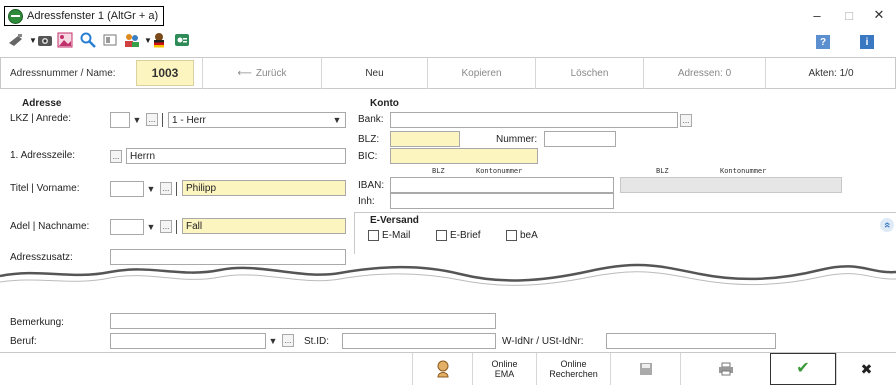  I want to click on ebrief-checkbox-box, so click(441, 235).